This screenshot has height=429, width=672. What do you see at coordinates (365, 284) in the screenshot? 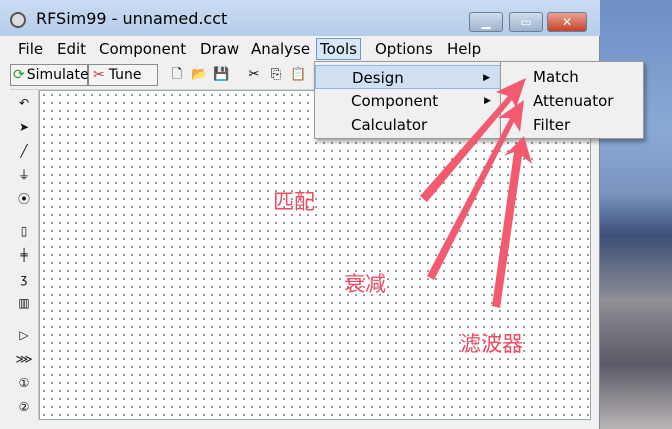
I see `annotation-attenuator: 衰减` at bounding box center [365, 284].